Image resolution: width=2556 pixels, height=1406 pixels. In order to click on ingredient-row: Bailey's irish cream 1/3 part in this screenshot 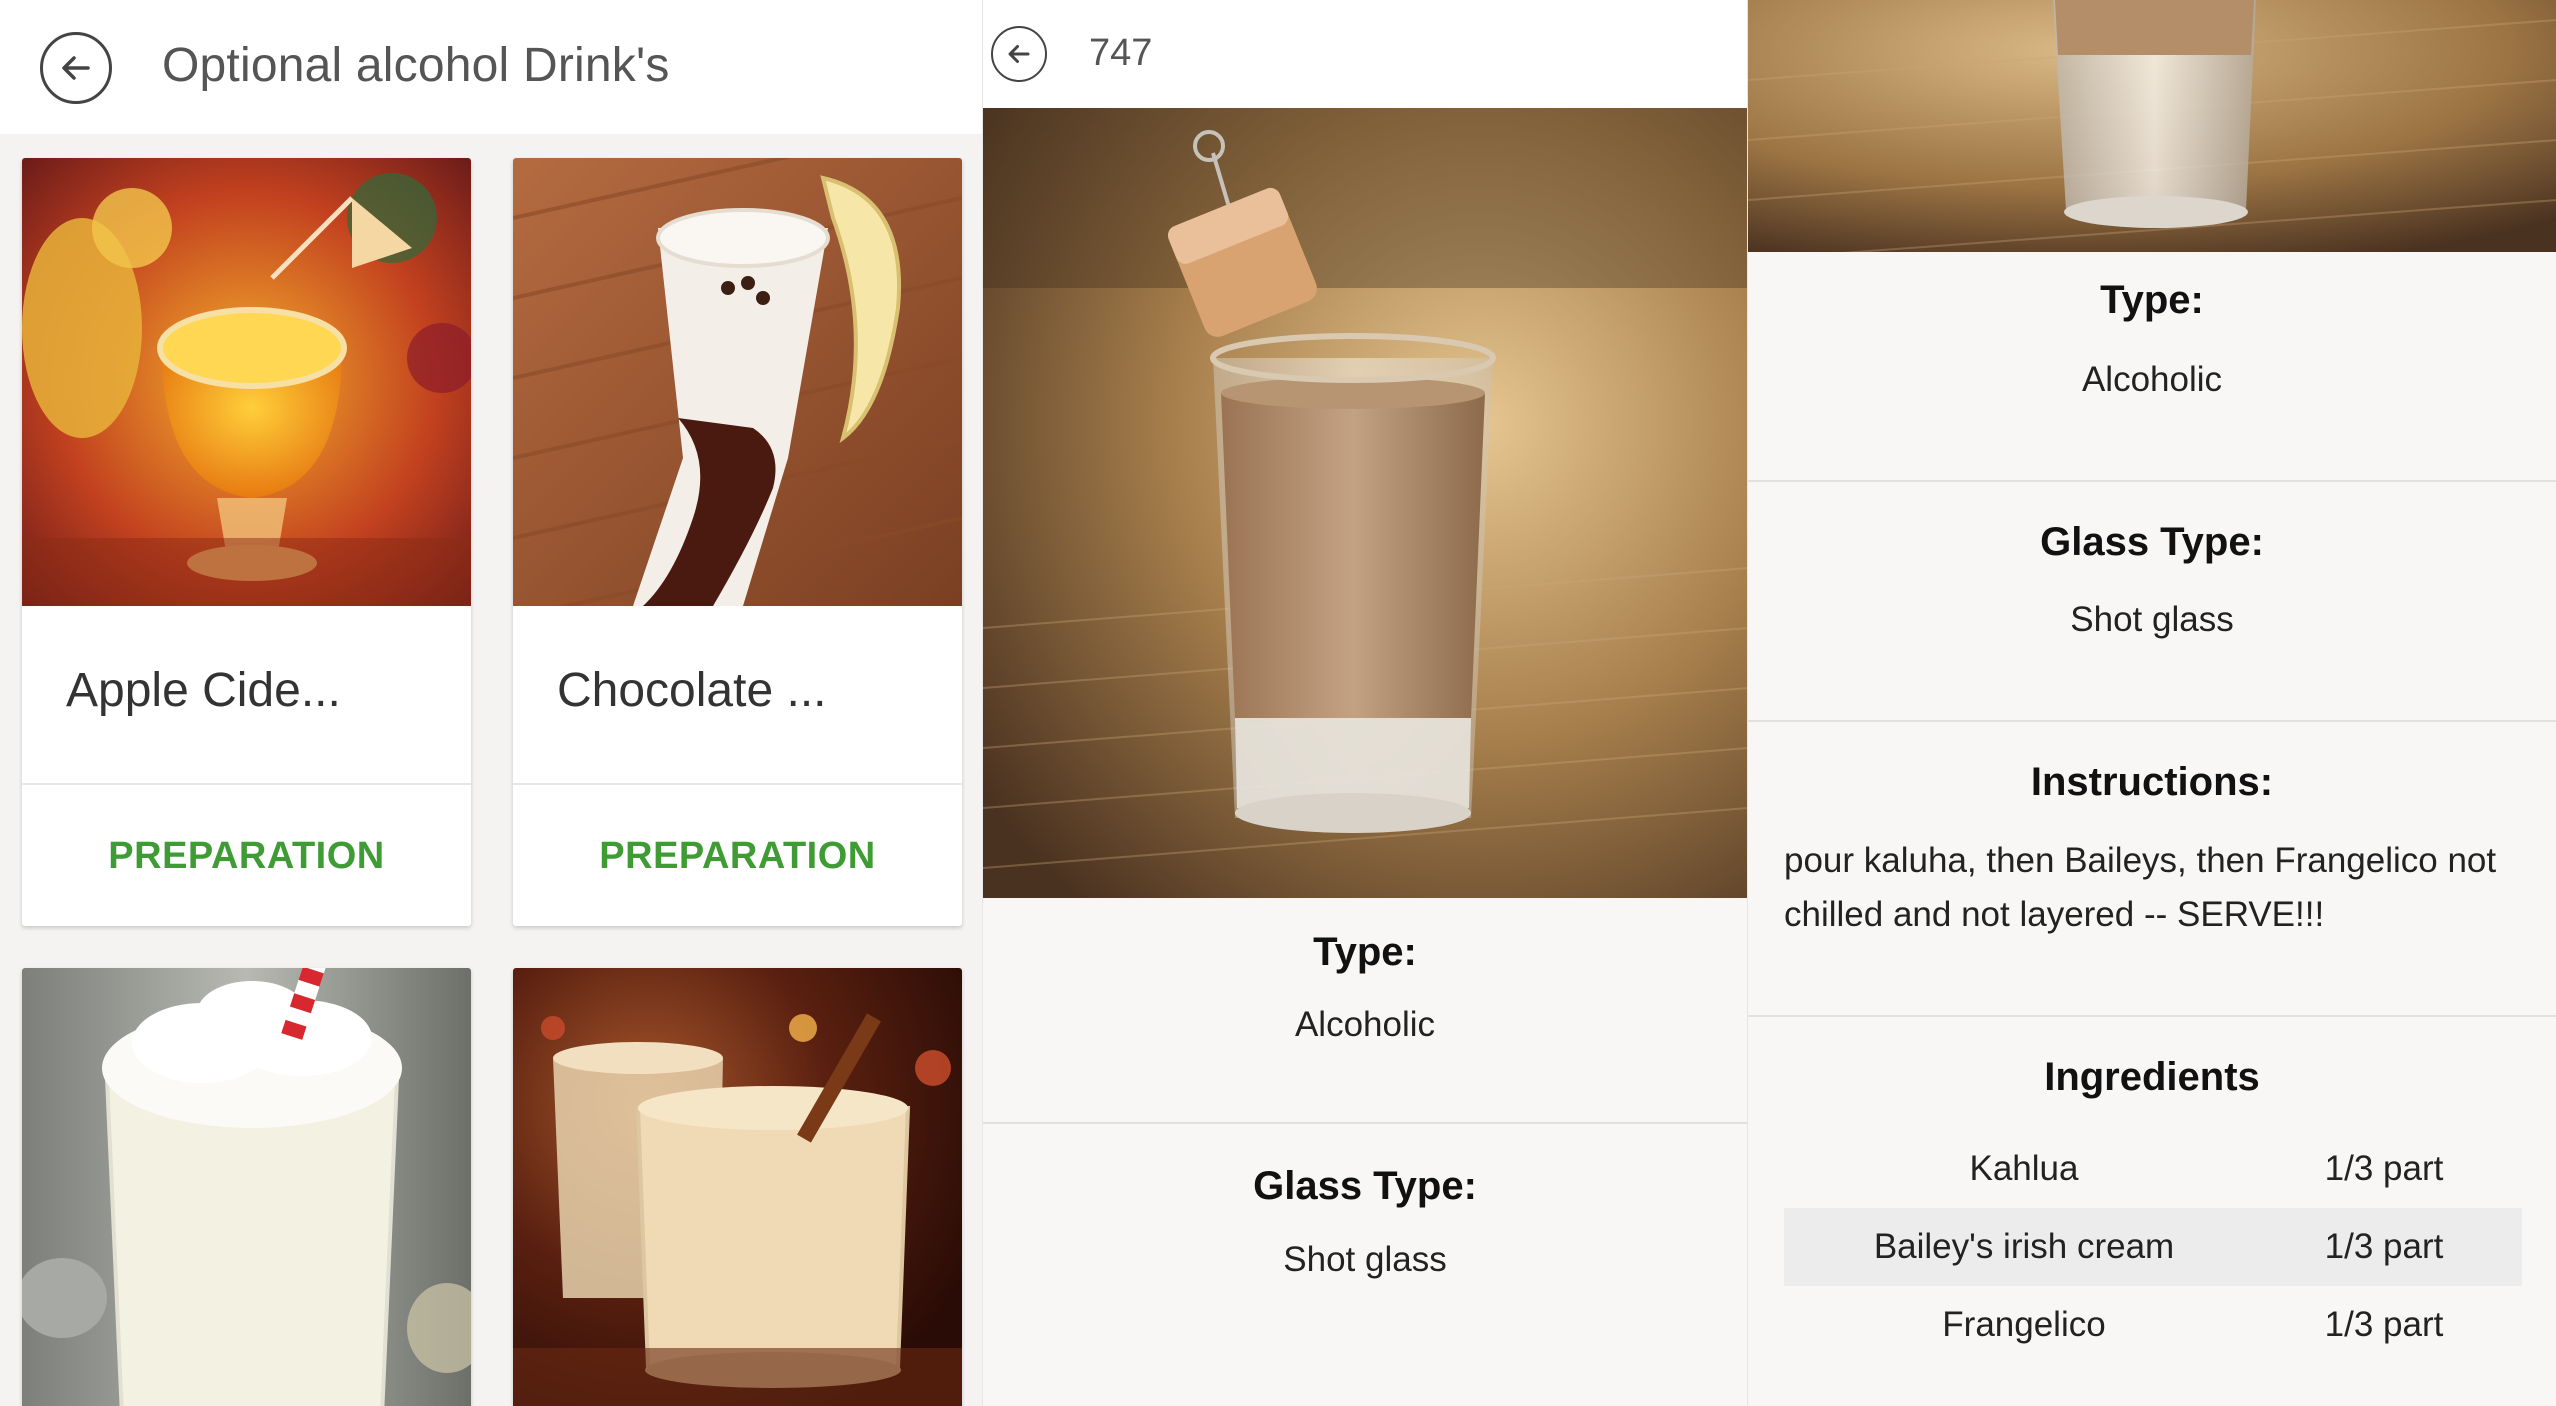, I will do `click(2153, 1247)`.